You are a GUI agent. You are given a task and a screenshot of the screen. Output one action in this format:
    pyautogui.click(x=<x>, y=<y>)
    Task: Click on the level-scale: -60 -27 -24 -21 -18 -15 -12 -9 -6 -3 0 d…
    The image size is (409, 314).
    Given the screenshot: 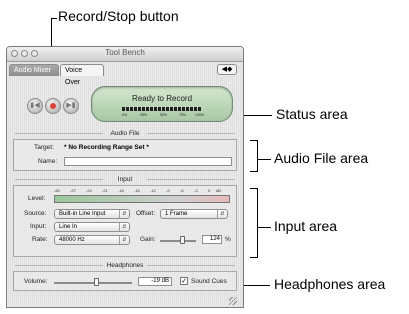 What is the action you would take?
    pyautogui.click(x=144, y=191)
    